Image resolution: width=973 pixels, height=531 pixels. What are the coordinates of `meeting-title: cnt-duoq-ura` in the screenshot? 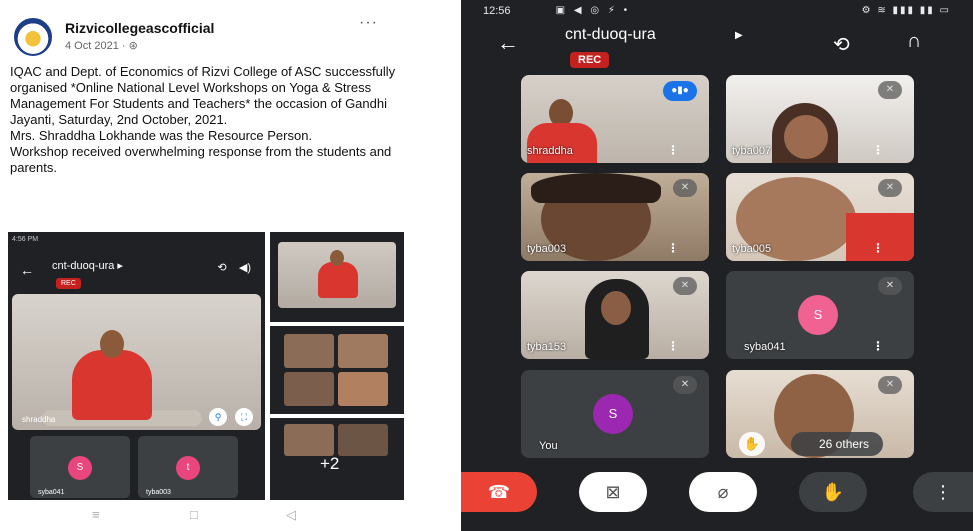 It's located at (610, 35).